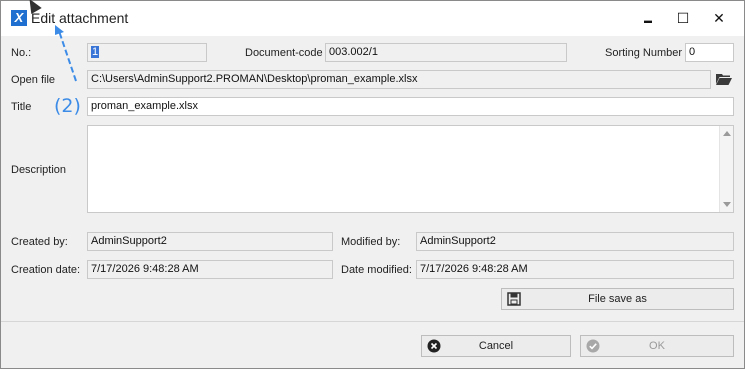 This screenshot has width=745, height=369. I want to click on title-label: Title, so click(21, 107).